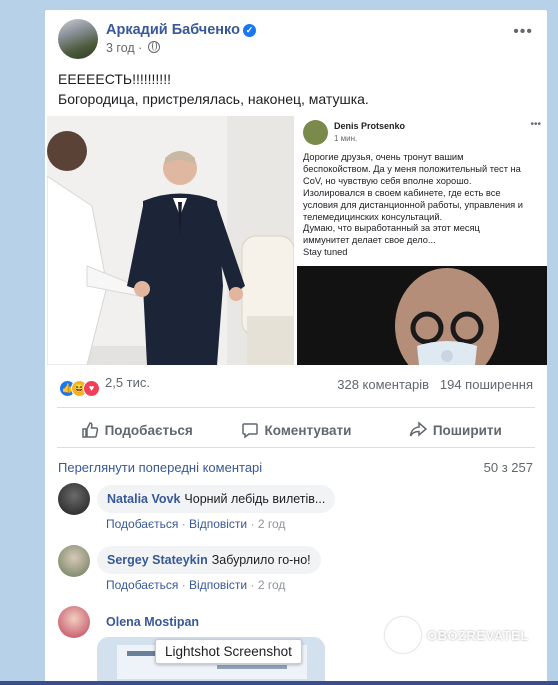 The height and width of the screenshot is (685, 558). What do you see at coordinates (261, 560) in the screenshot?
I see `comment-text: Забурлило го-но!` at bounding box center [261, 560].